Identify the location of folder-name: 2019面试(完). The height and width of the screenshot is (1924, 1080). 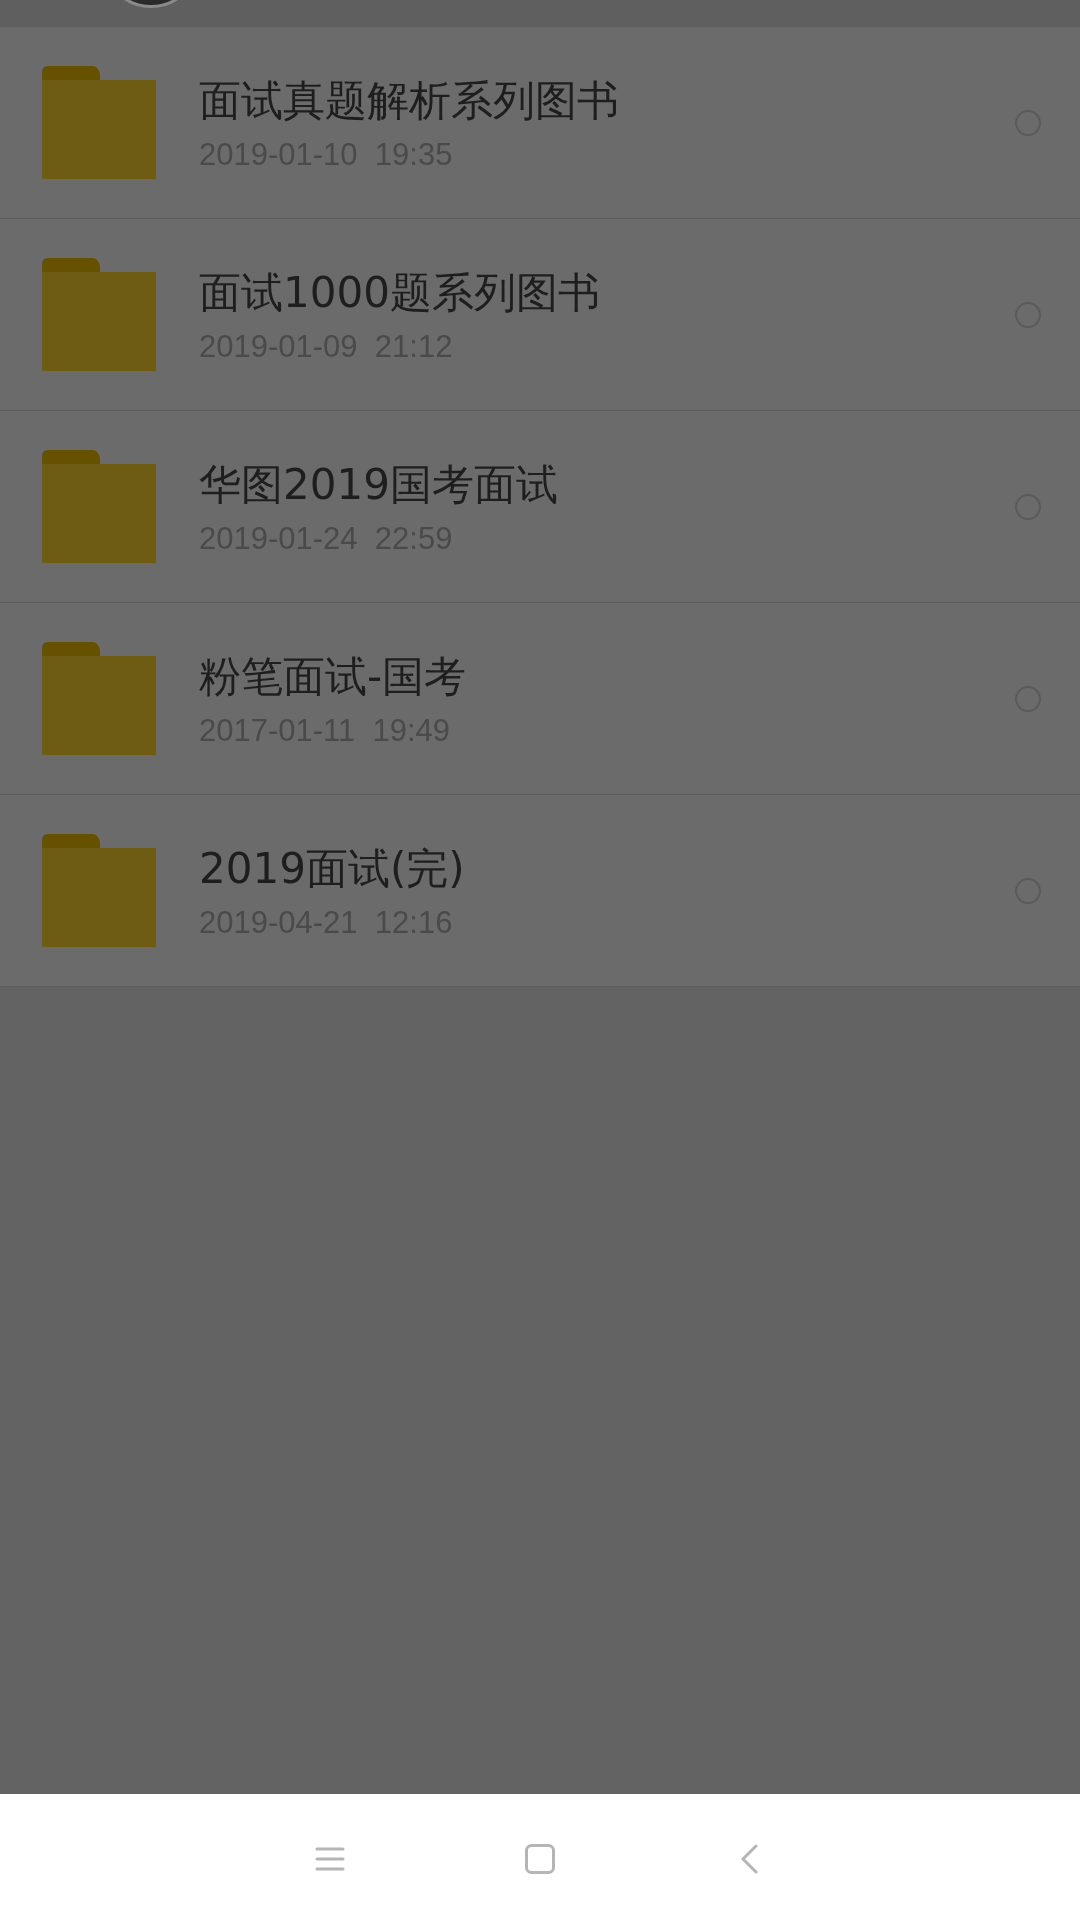
(332, 868).